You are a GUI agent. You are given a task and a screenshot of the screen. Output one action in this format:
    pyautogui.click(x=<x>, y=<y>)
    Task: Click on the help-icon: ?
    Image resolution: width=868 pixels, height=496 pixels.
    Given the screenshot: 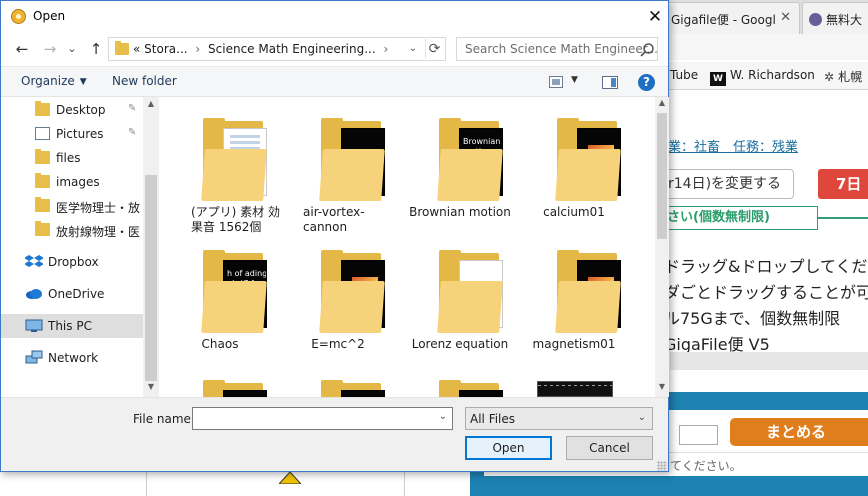 What is the action you would take?
    pyautogui.click(x=646, y=82)
    